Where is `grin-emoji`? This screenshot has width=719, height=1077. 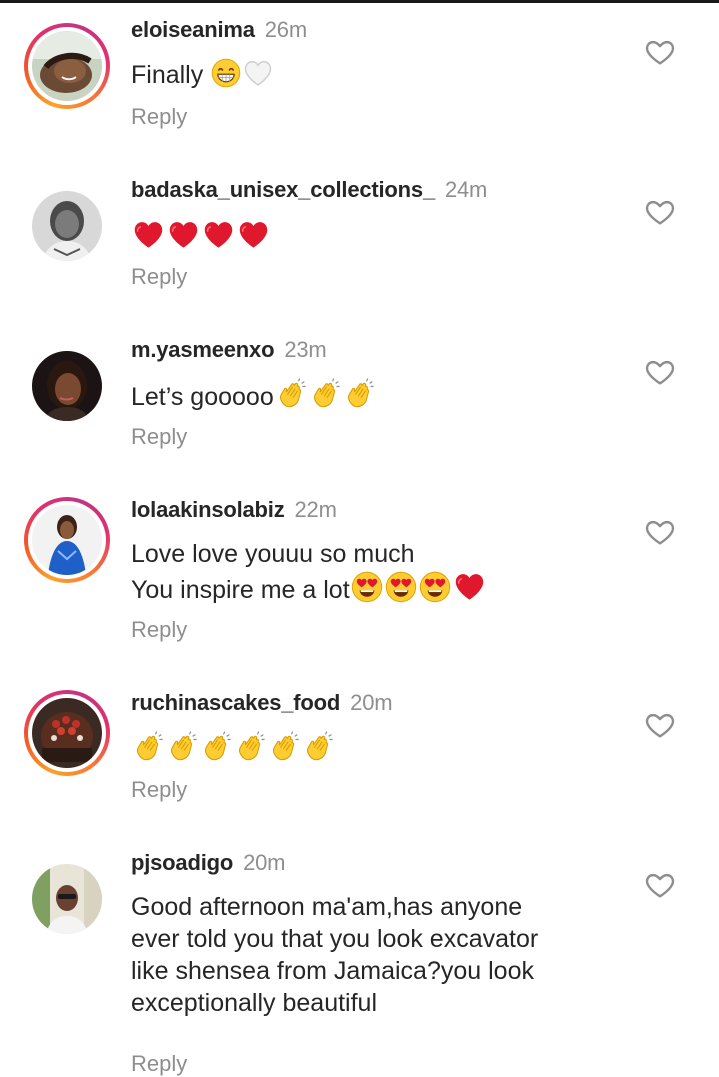
grin-emoji is located at coordinates (226, 73).